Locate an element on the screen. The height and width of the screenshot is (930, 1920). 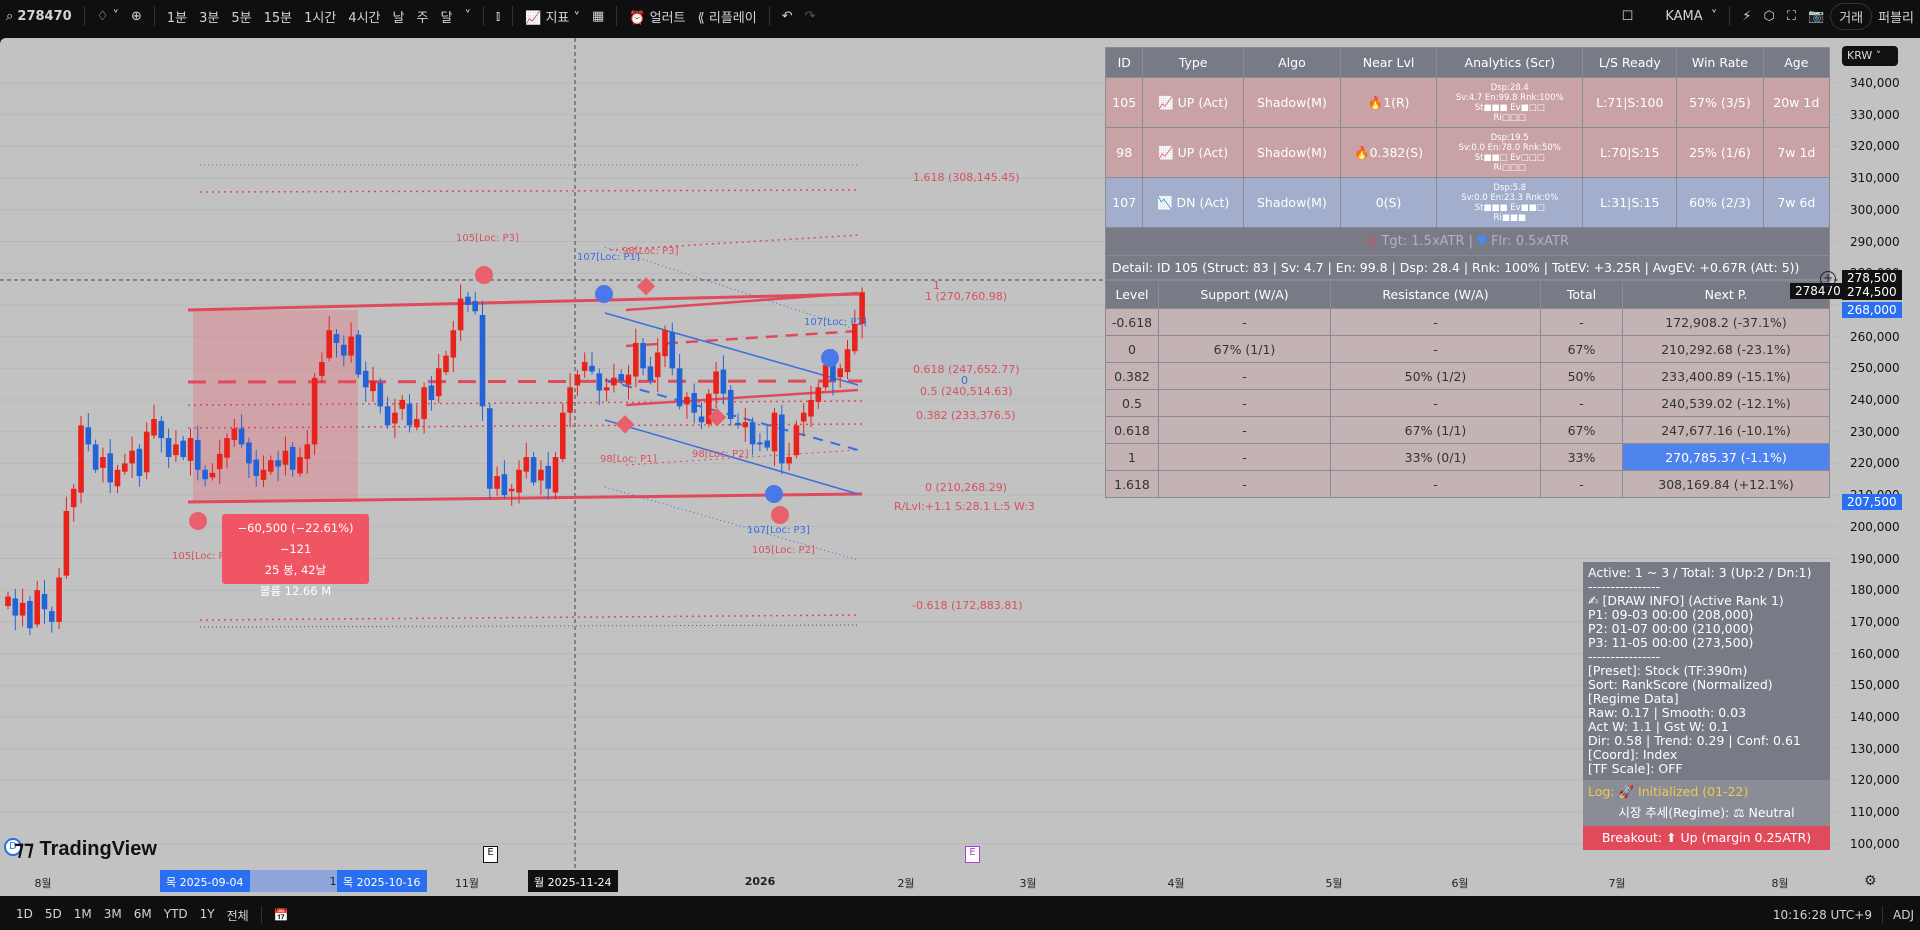
signals-col-header: ID is located at coordinates (1124, 62).